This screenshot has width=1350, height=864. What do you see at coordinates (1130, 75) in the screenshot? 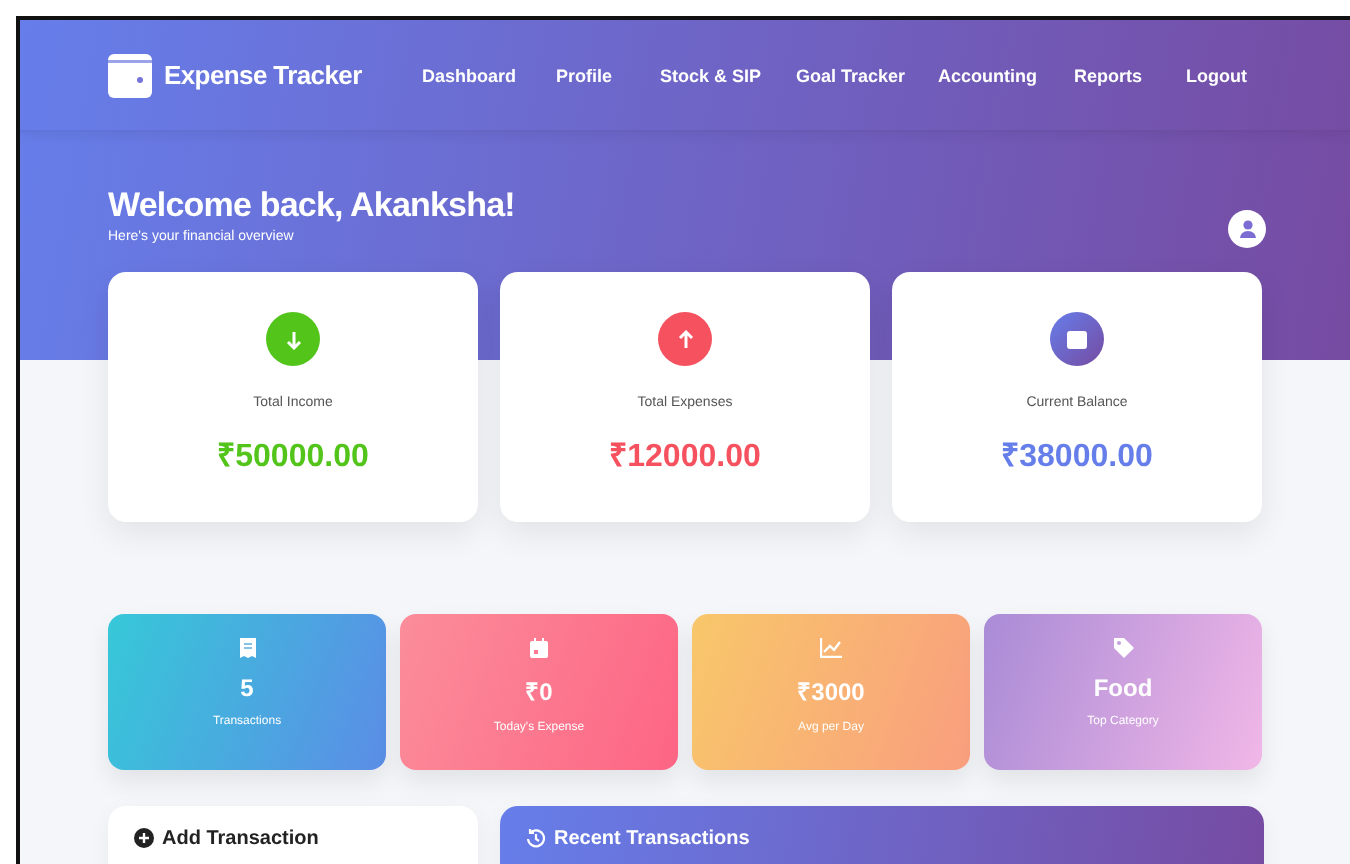
I see `nav-link: Reports` at bounding box center [1130, 75].